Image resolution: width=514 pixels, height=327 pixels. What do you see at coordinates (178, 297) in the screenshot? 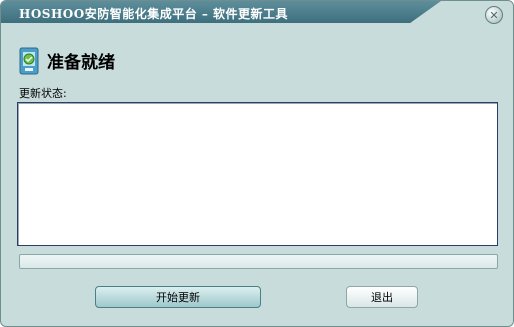
I see `start-update-button: 开始更新` at bounding box center [178, 297].